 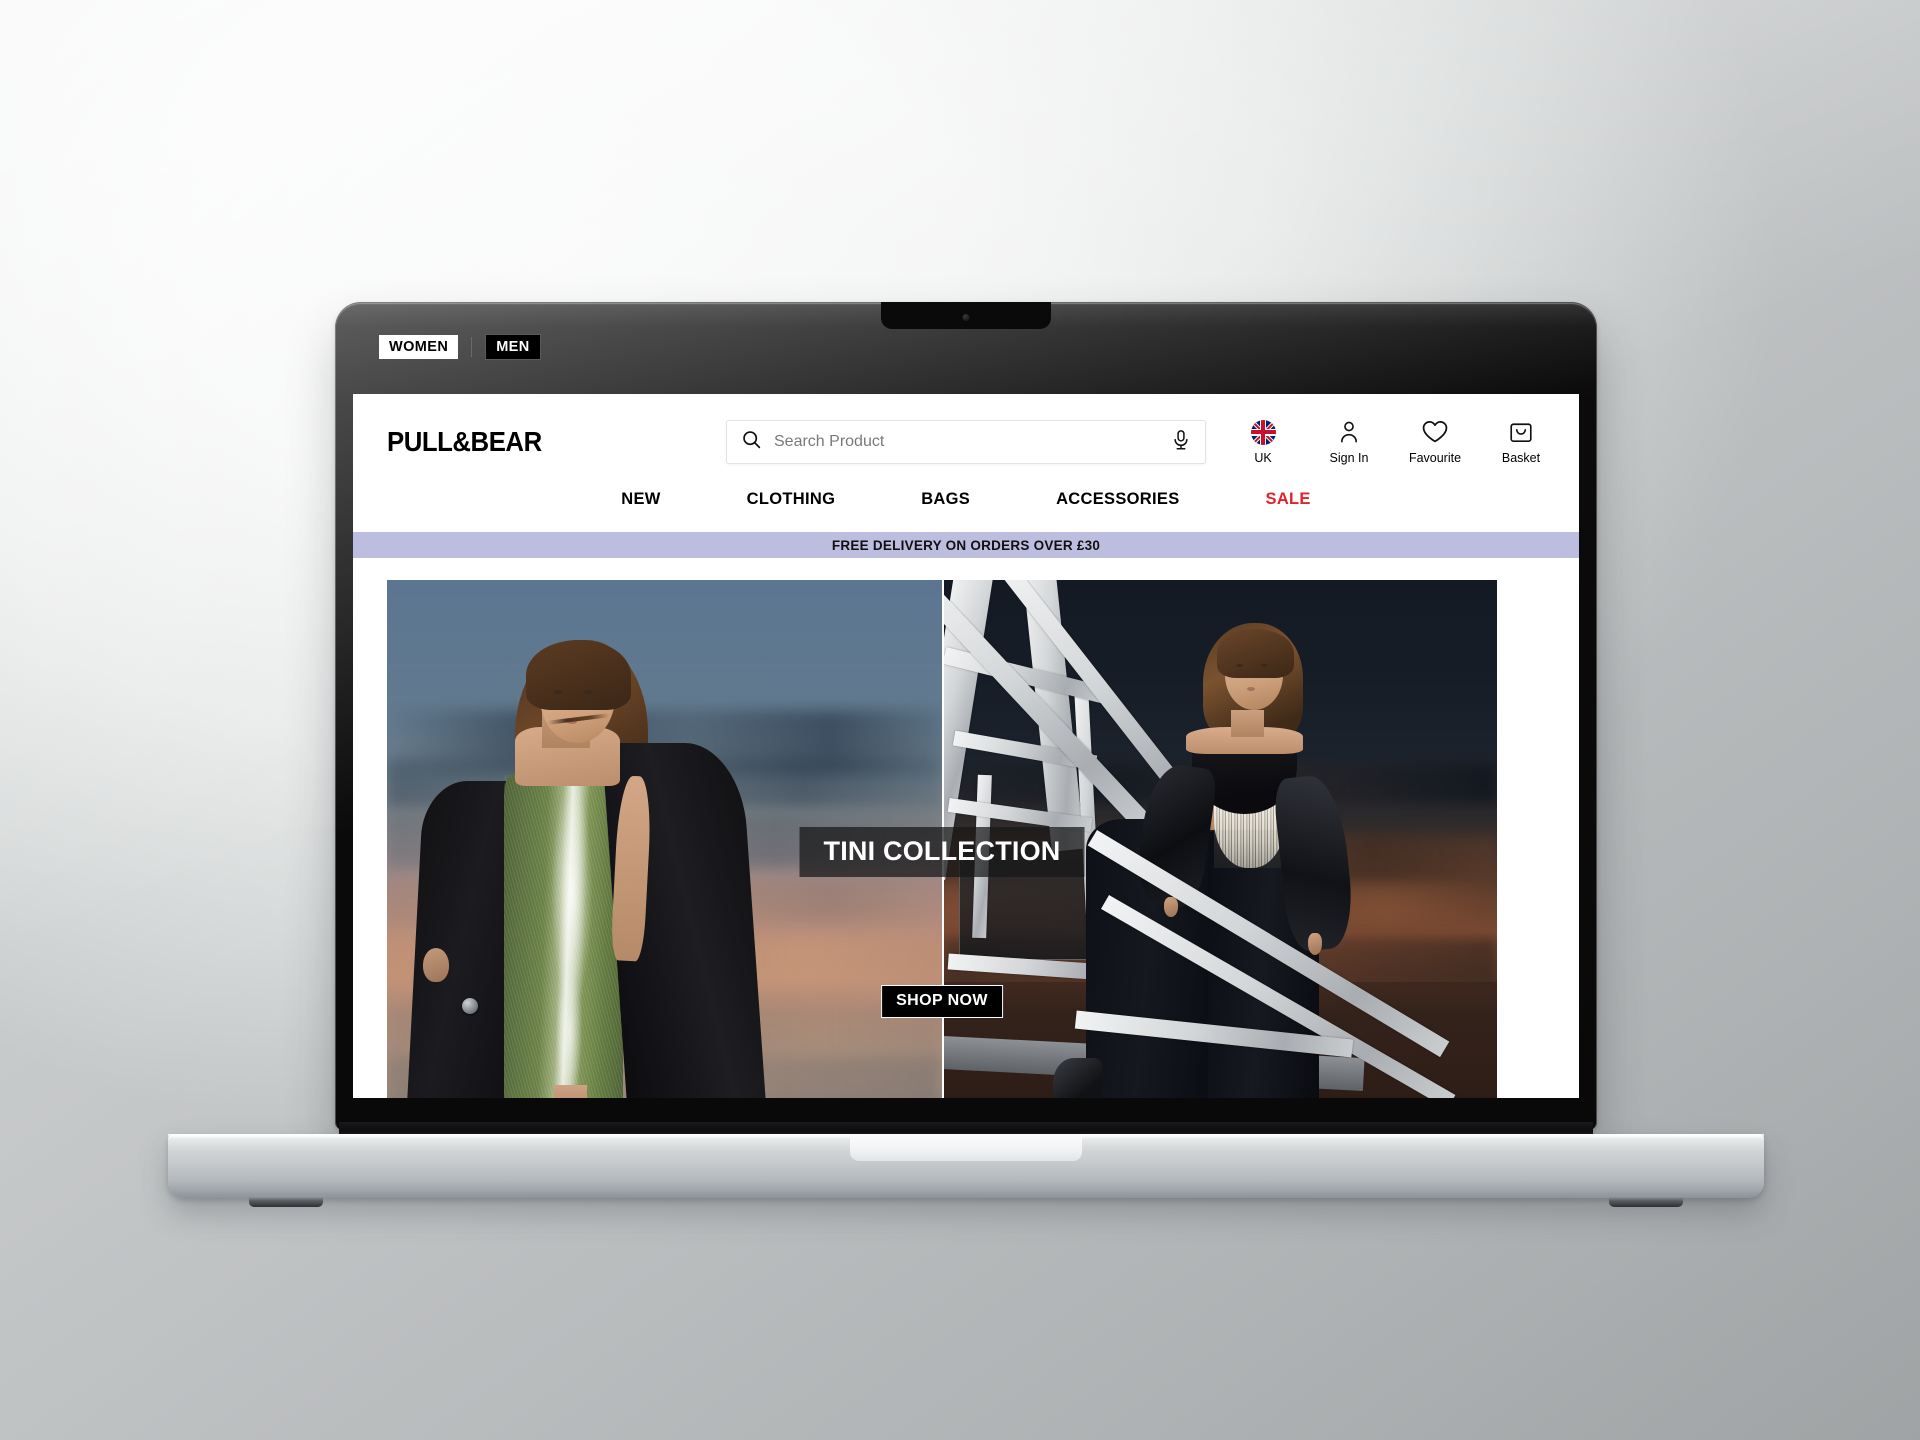 What do you see at coordinates (1263, 458) in the screenshot?
I see `region-label: UK` at bounding box center [1263, 458].